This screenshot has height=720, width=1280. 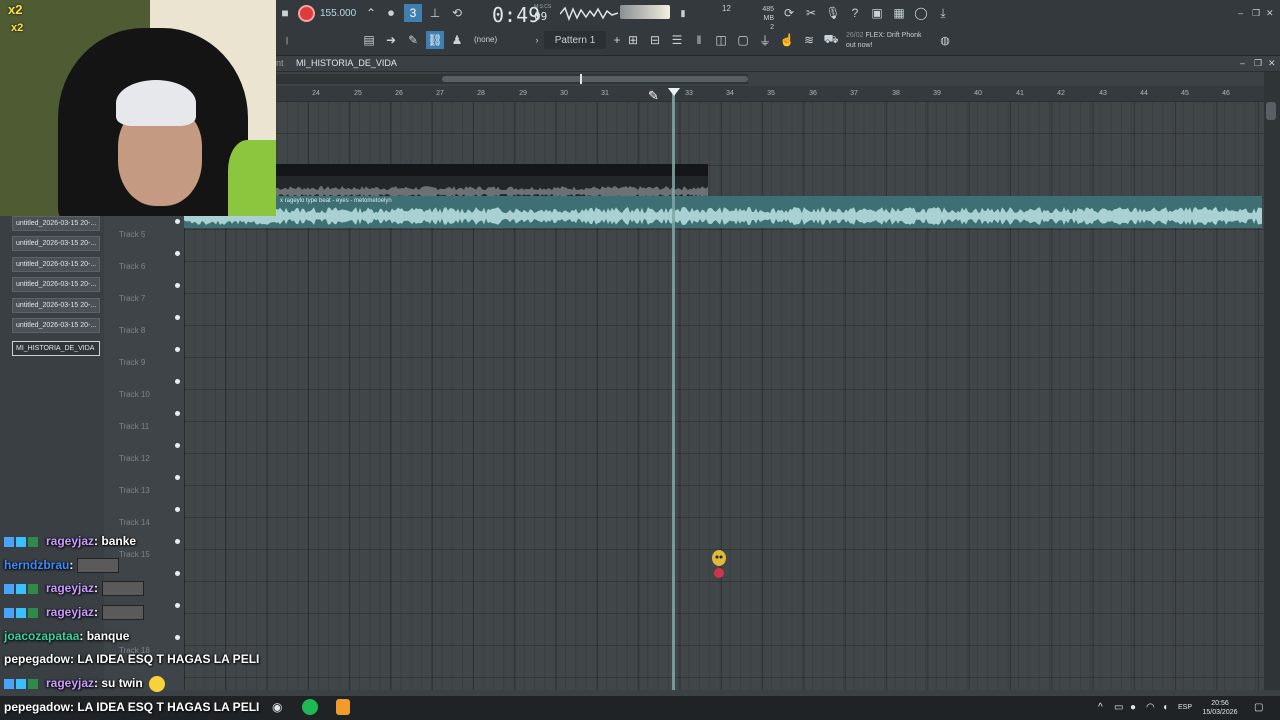 I want to click on playlist-icon: ⊞, so click(x=633, y=40).